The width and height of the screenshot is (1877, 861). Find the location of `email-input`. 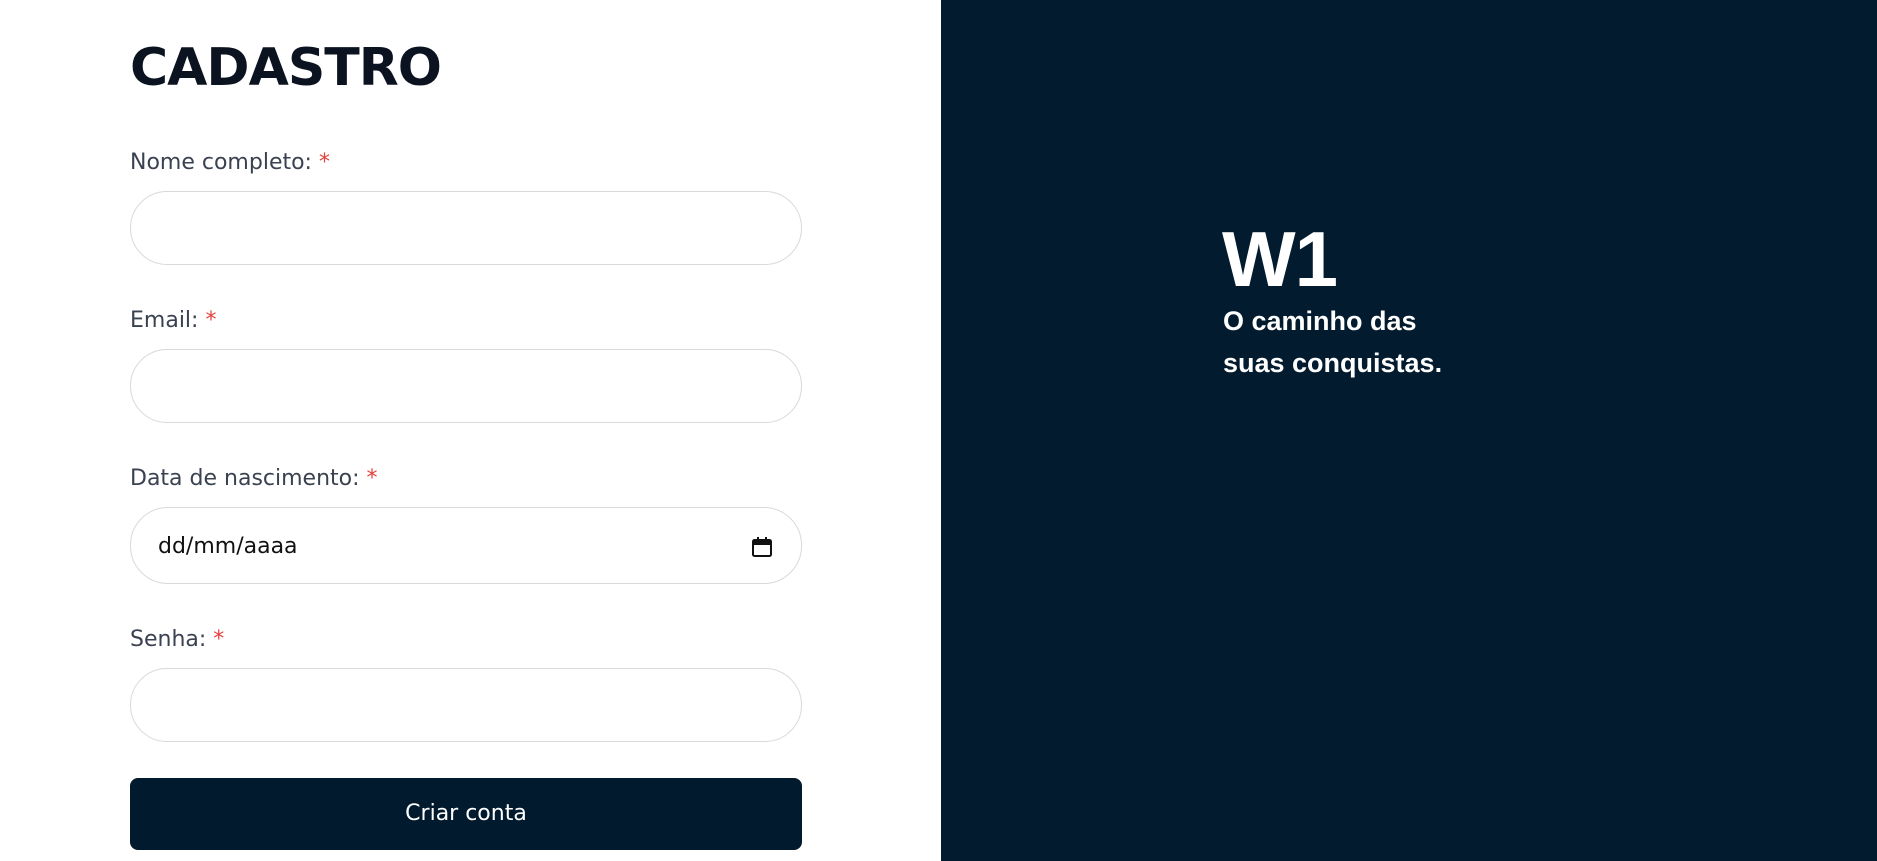

email-input is located at coordinates (466, 386).